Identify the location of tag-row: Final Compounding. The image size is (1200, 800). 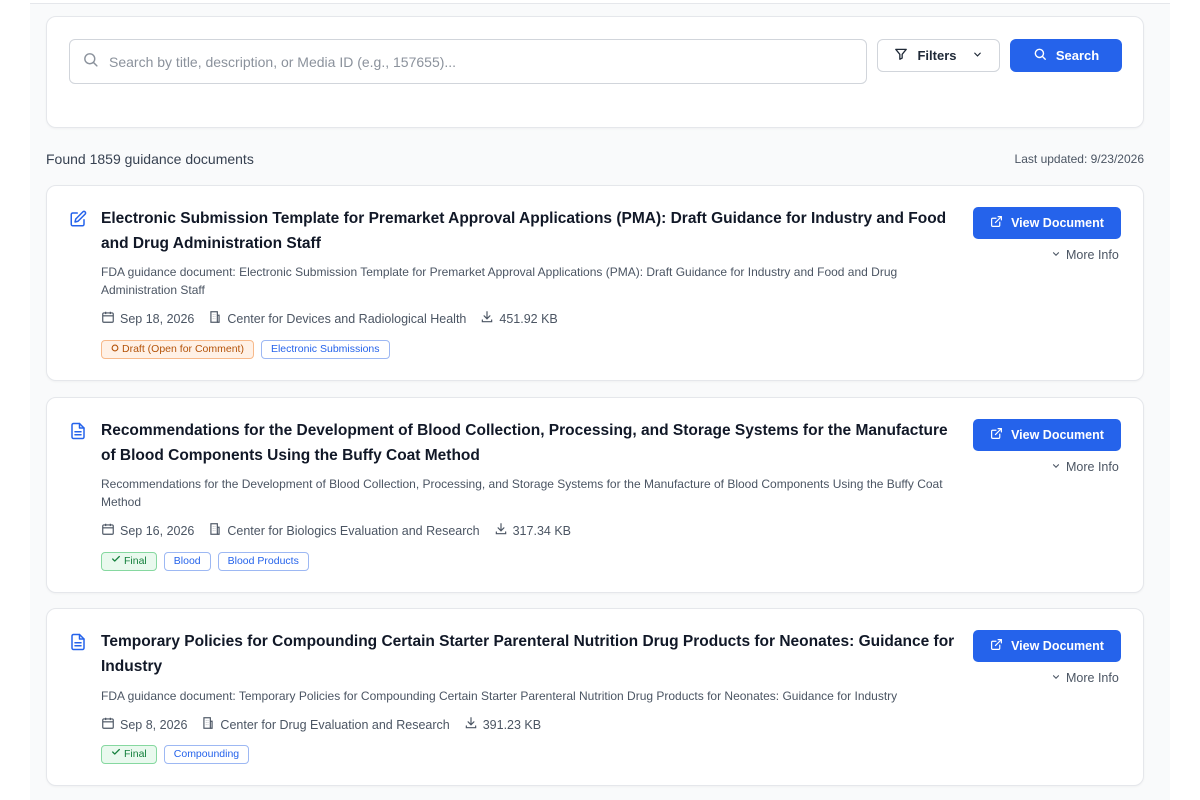
(175, 754).